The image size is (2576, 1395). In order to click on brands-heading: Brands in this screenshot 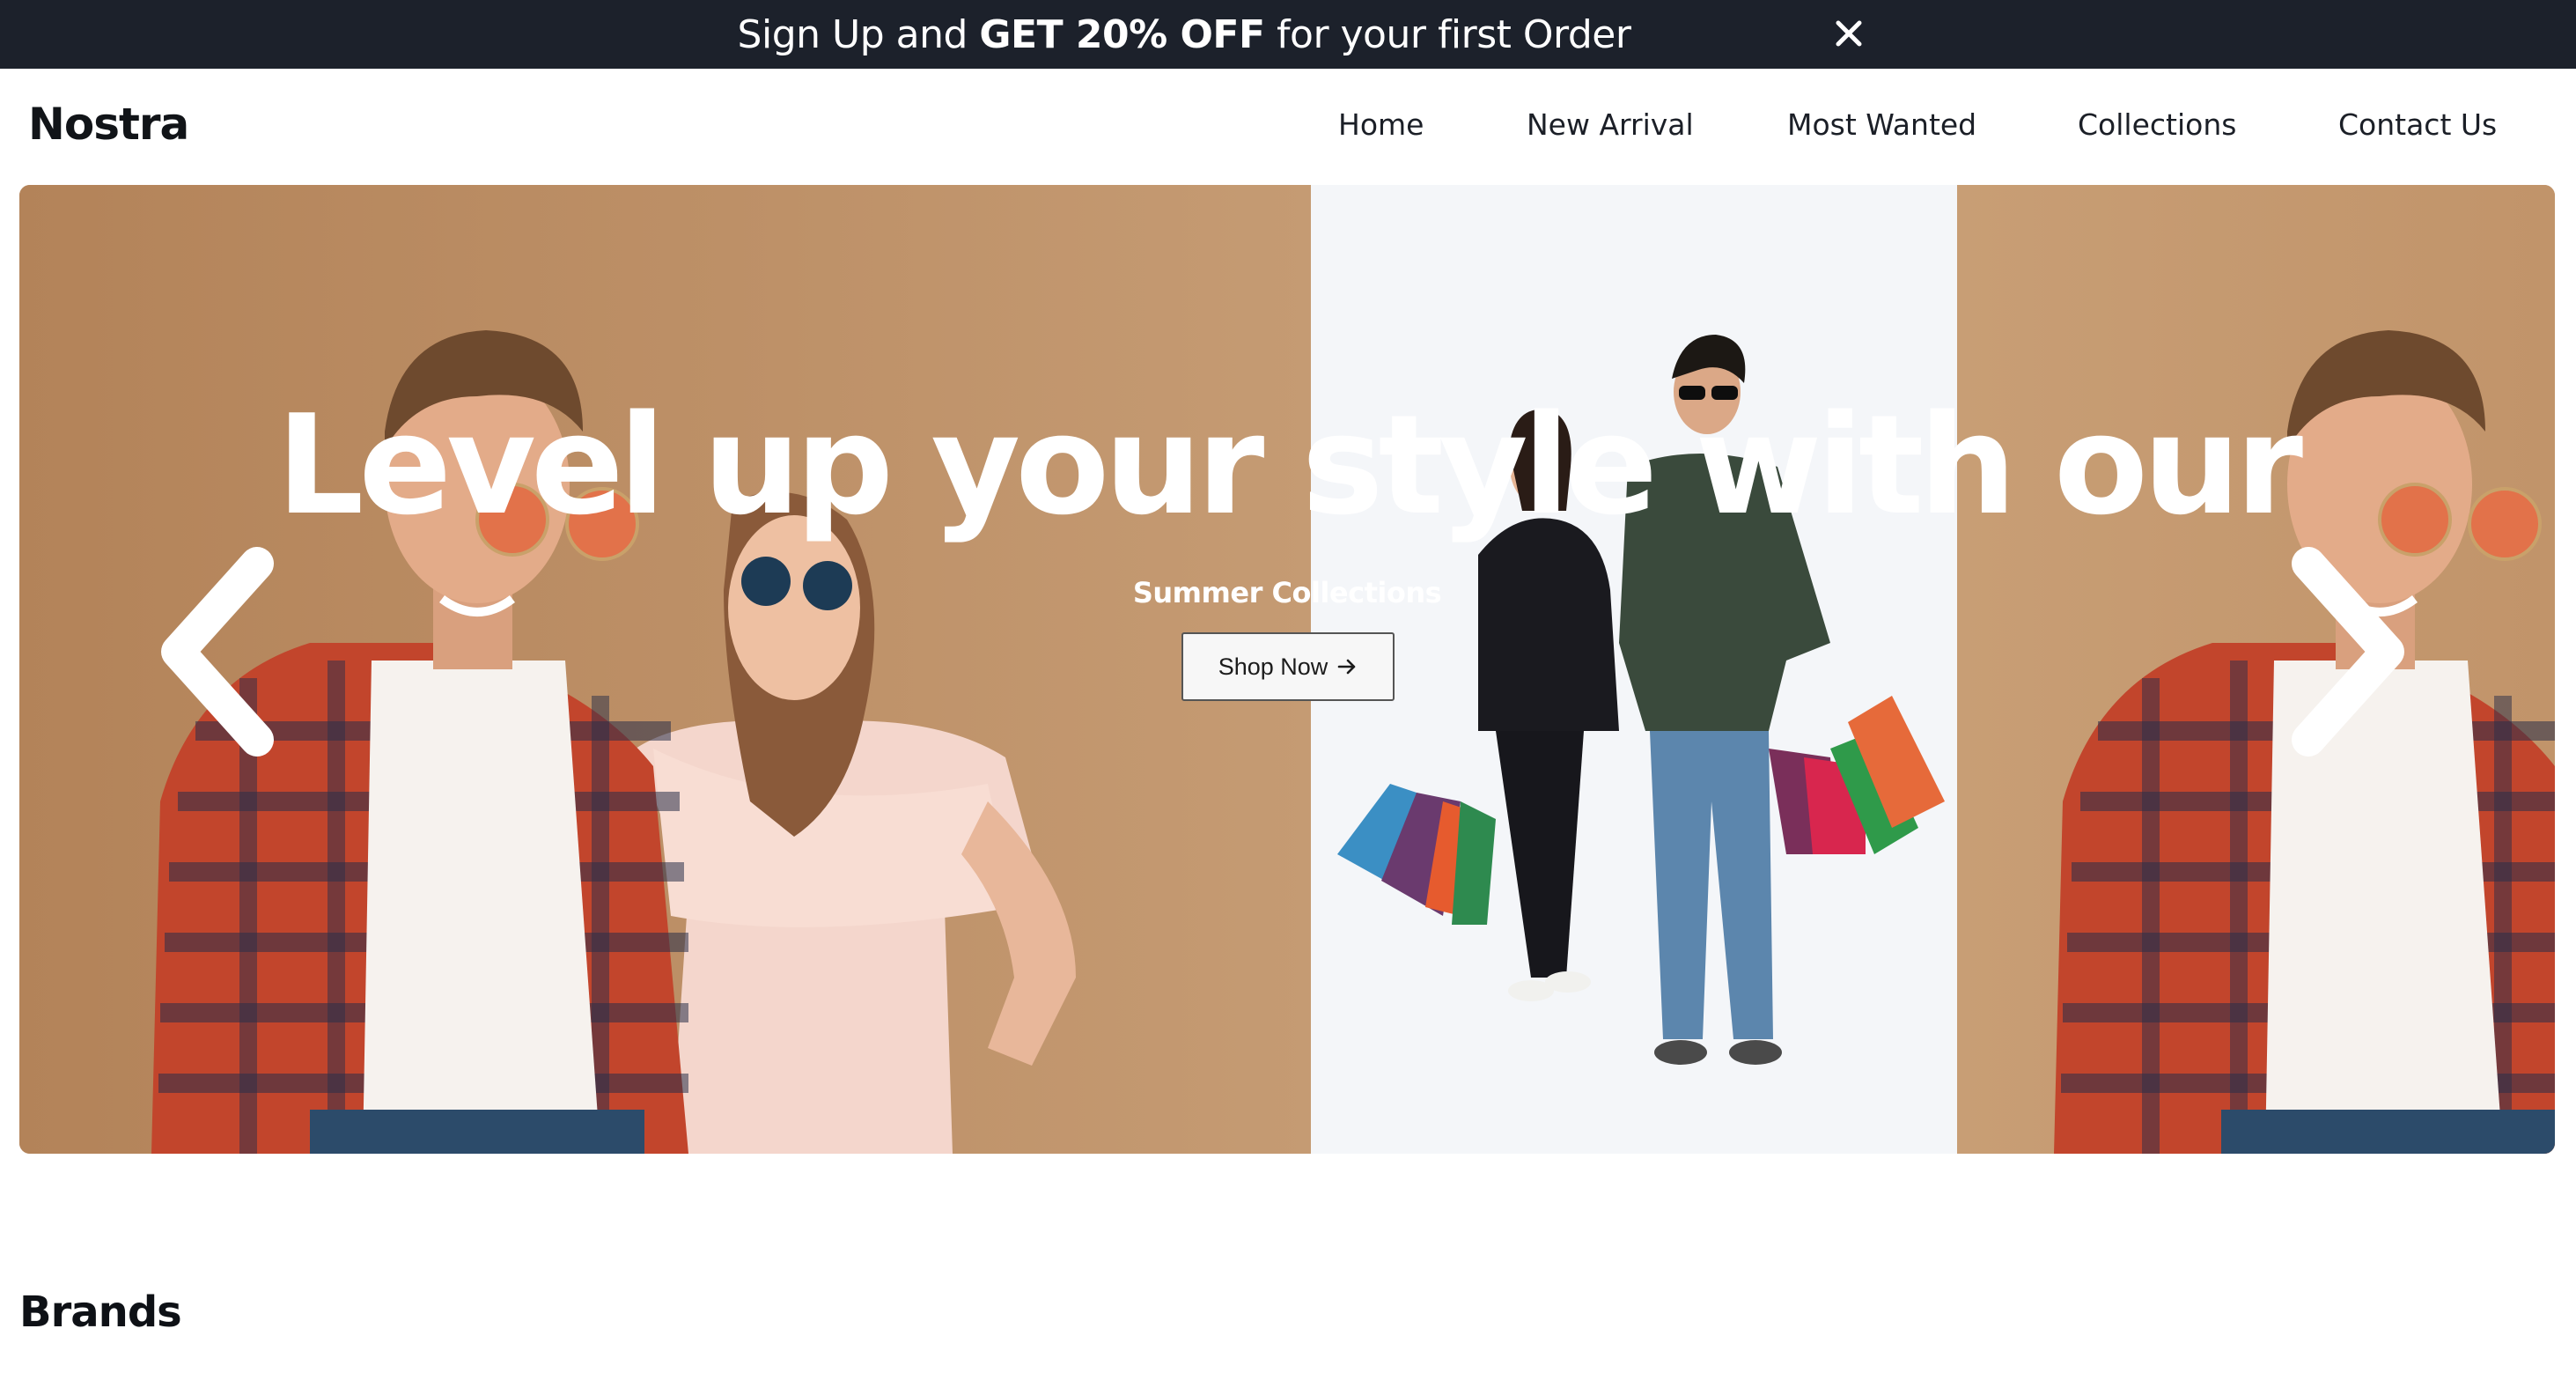, I will do `click(100, 1312)`.